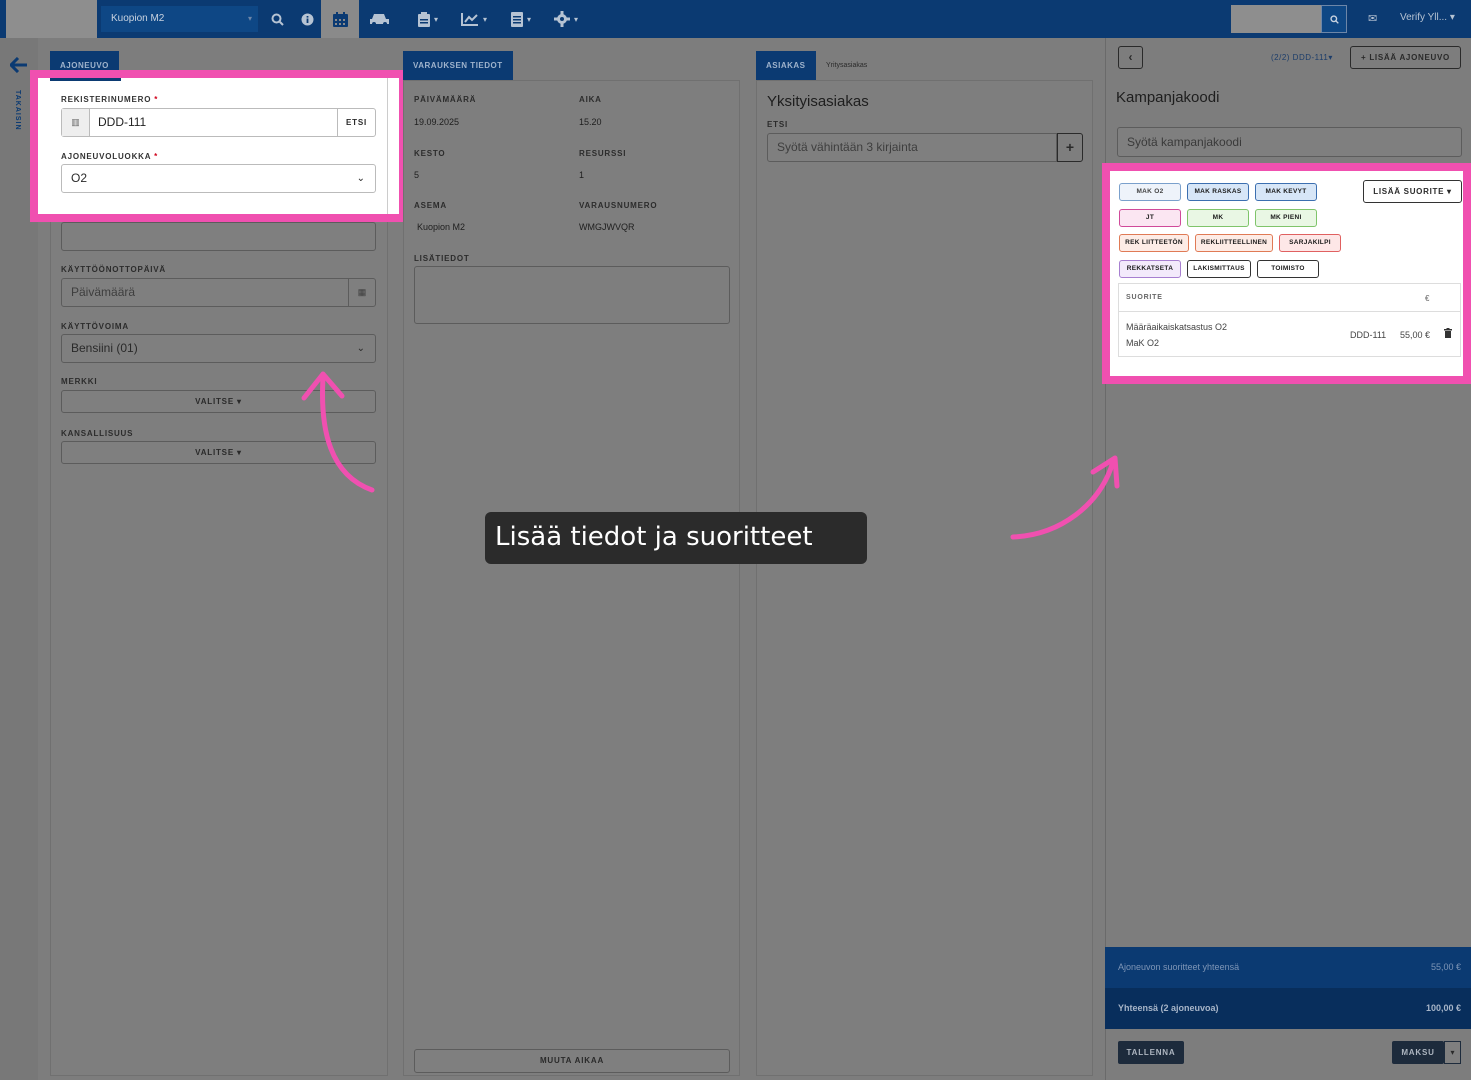  I want to click on reg-input: DDD-111, so click(122, 122).